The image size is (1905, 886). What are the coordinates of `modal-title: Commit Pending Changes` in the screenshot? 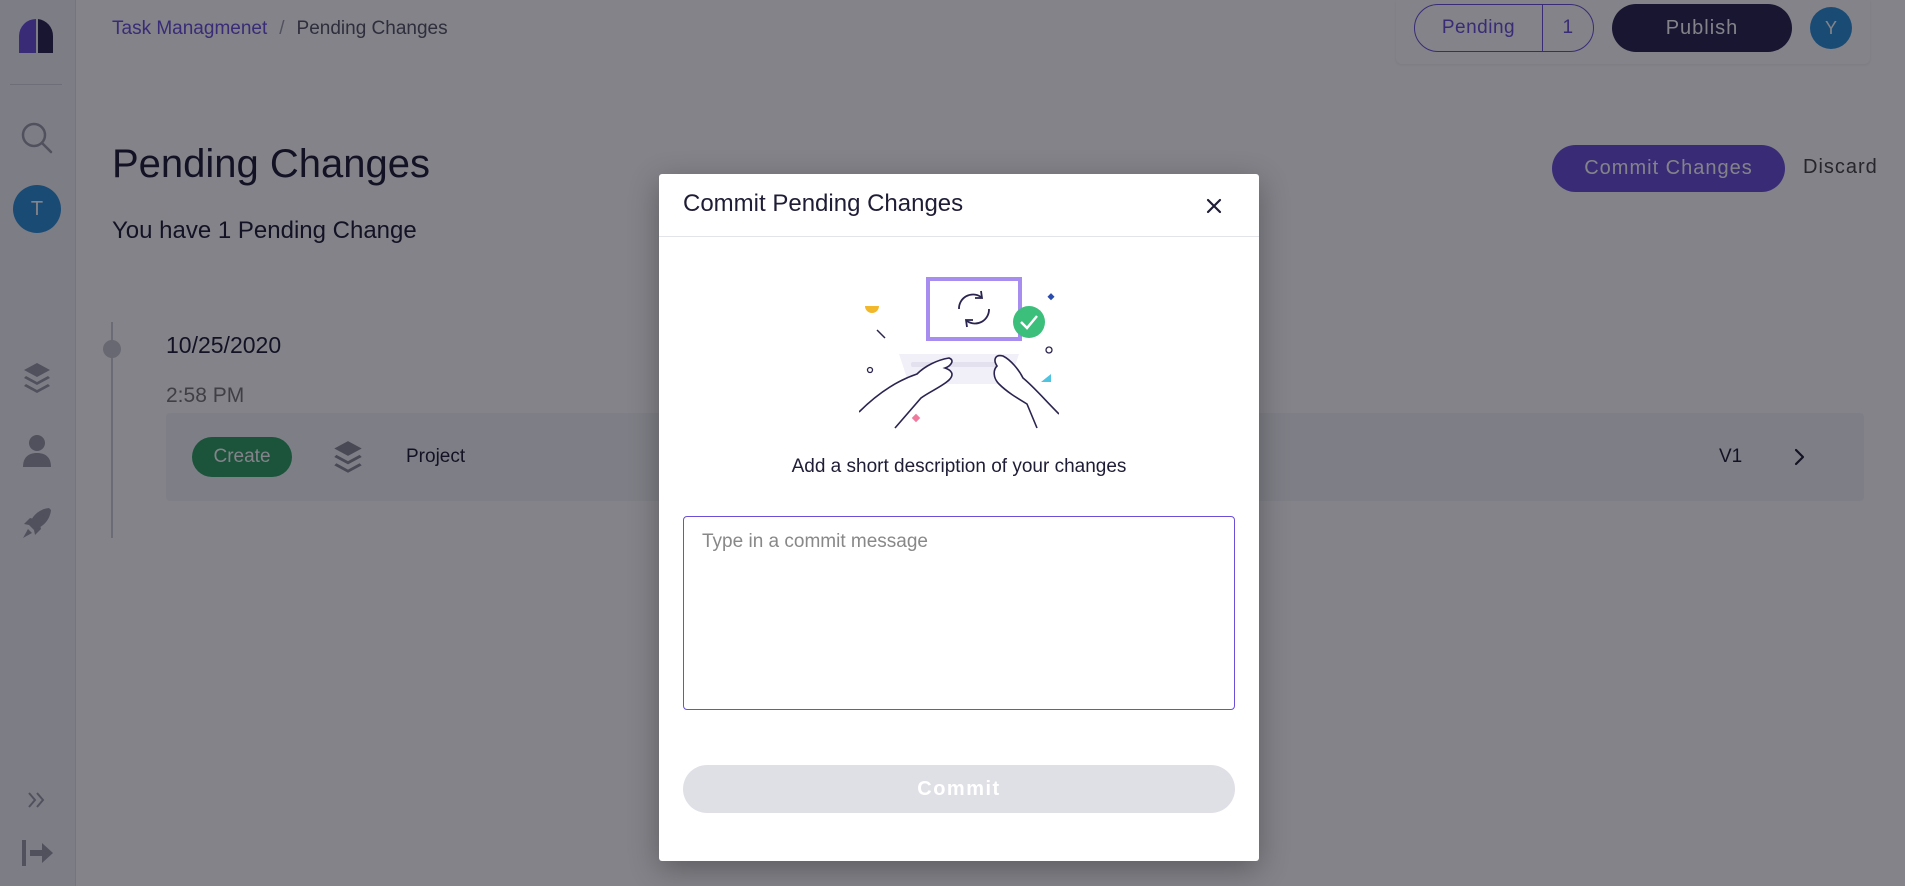 It's located at (823, 203).